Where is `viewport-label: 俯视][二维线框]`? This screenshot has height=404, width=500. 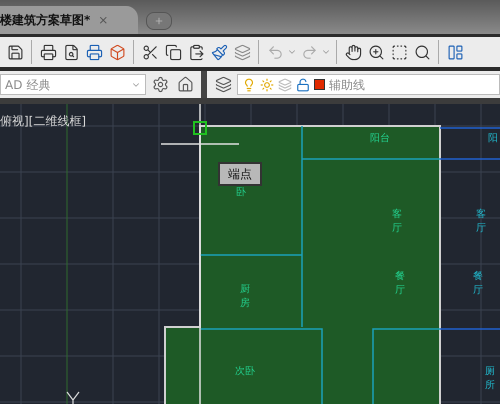
viewport-label: 俯视][二维线框] is located at coordinates (43, 121).